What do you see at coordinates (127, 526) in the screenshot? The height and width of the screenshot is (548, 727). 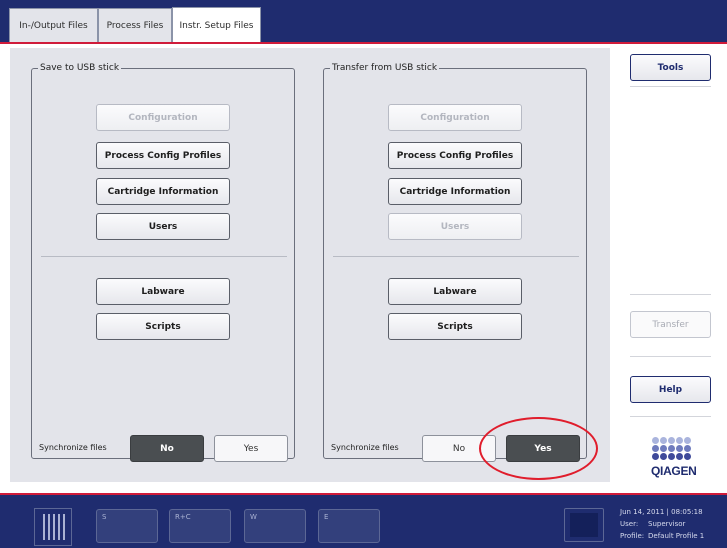 I see `slot-s: S` at bounding box center [127, 526].